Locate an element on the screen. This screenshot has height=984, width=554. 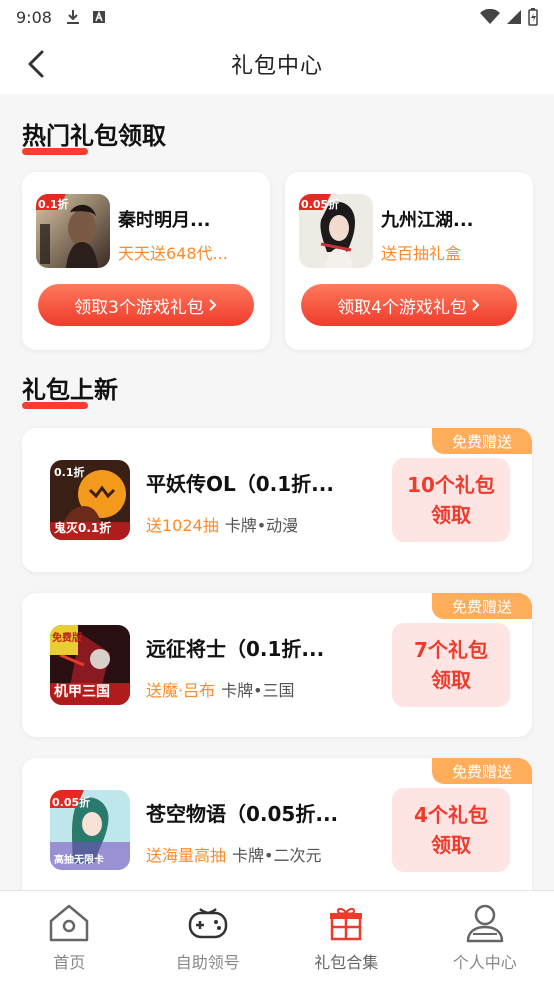
game-meta: 送1024抽 卡牌•动漫 is located at coordinates (222, 524).